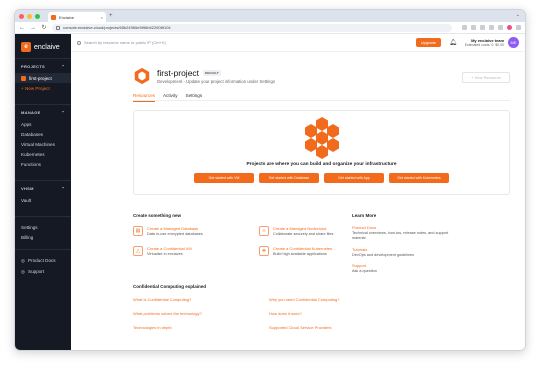 The image size is (540, 370). I want to click on bell-icon: 🔔︎, so click(453, 42).